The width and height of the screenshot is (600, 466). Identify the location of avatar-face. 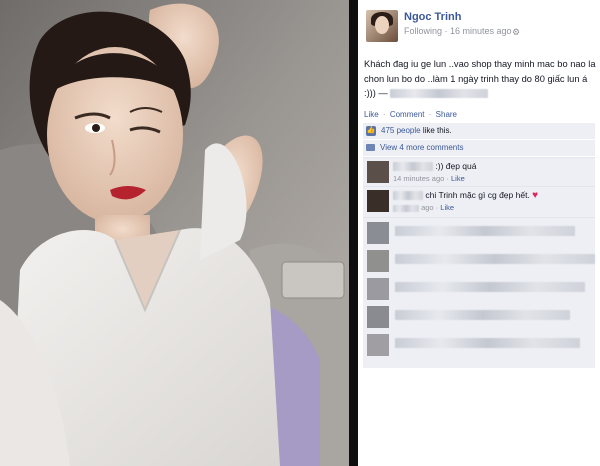
(382, 25).